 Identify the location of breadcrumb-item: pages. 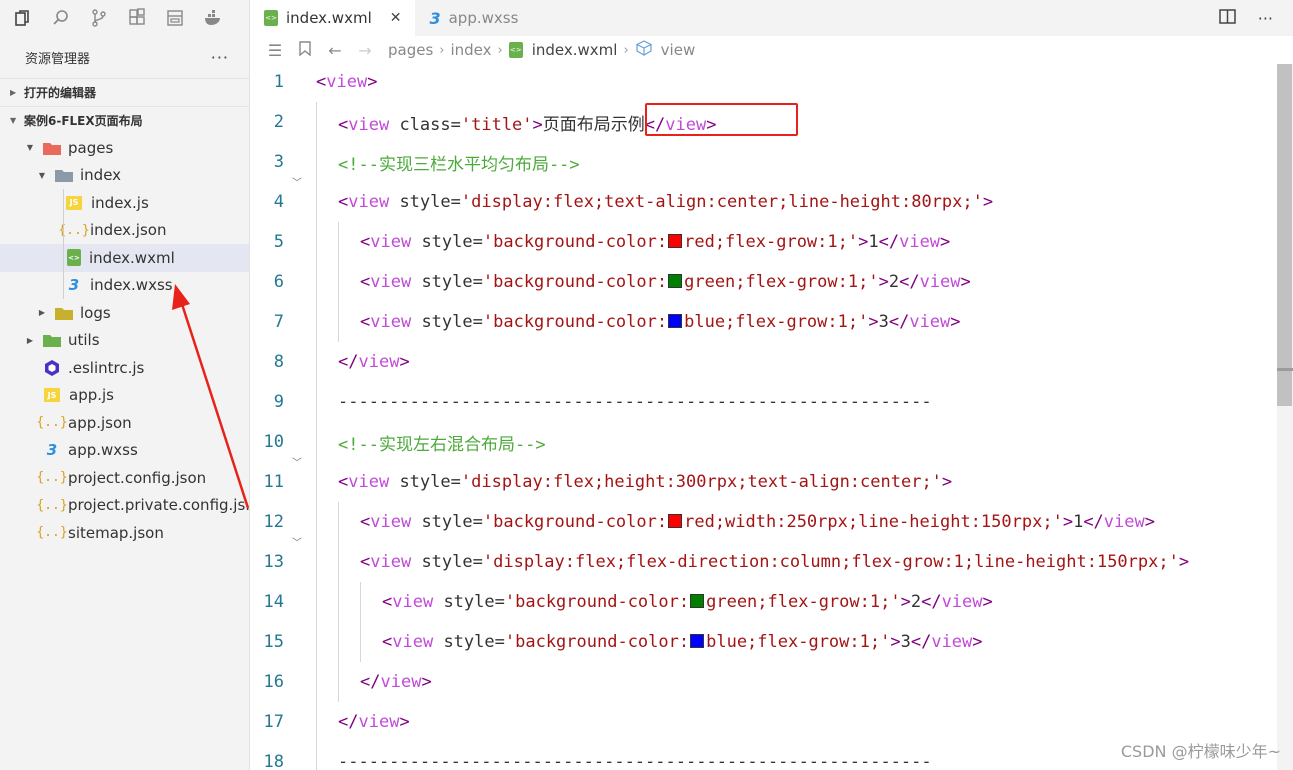
(410, 50).